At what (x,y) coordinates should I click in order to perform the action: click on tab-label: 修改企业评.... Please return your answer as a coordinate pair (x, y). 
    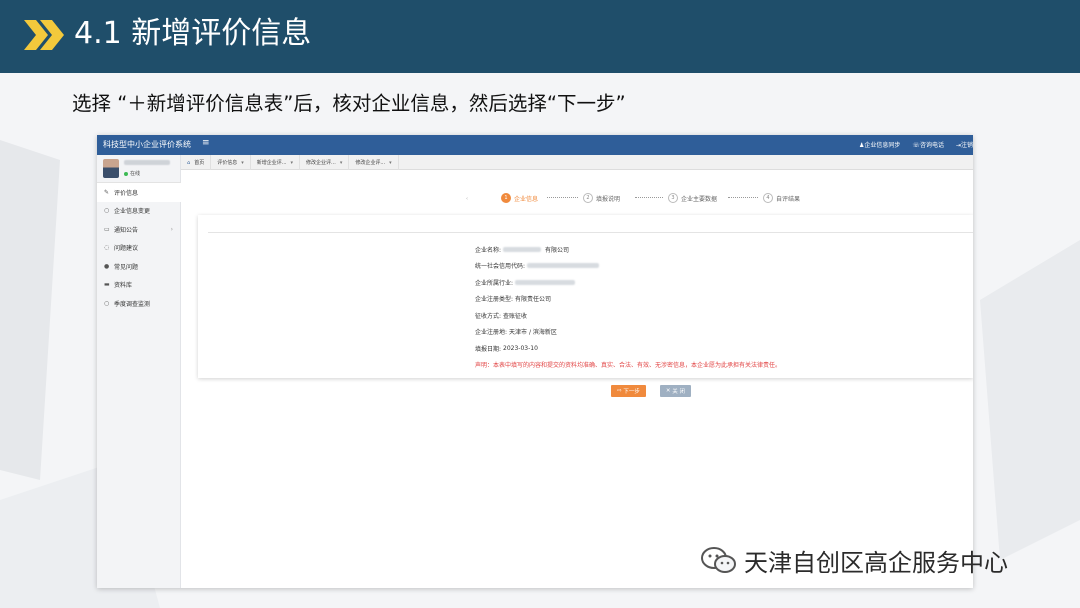
    Looking at the image, I should click on (370, 163).